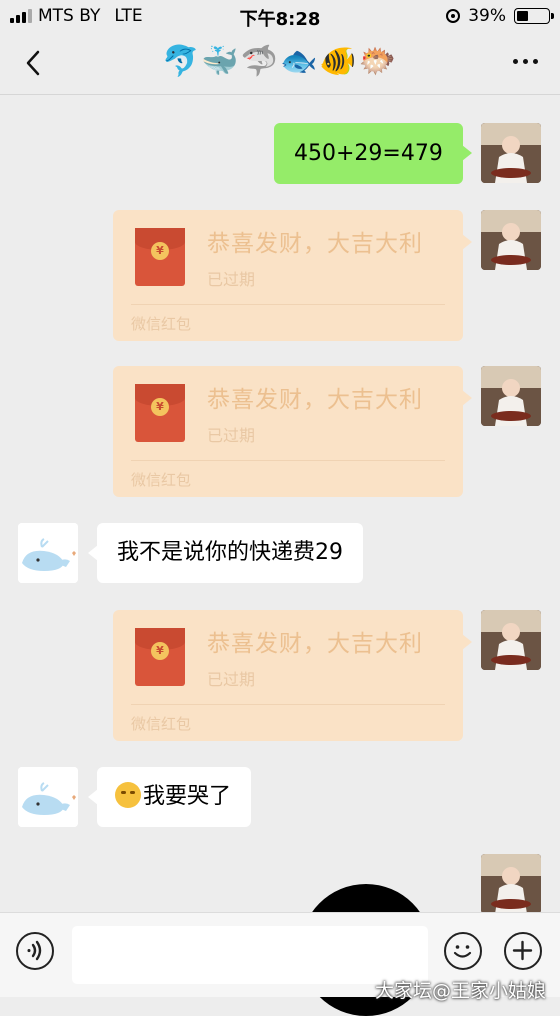 The height and width of the screenshot is (1016, 560). I want to click on message-text: 我要哭了, so click(187, 796).